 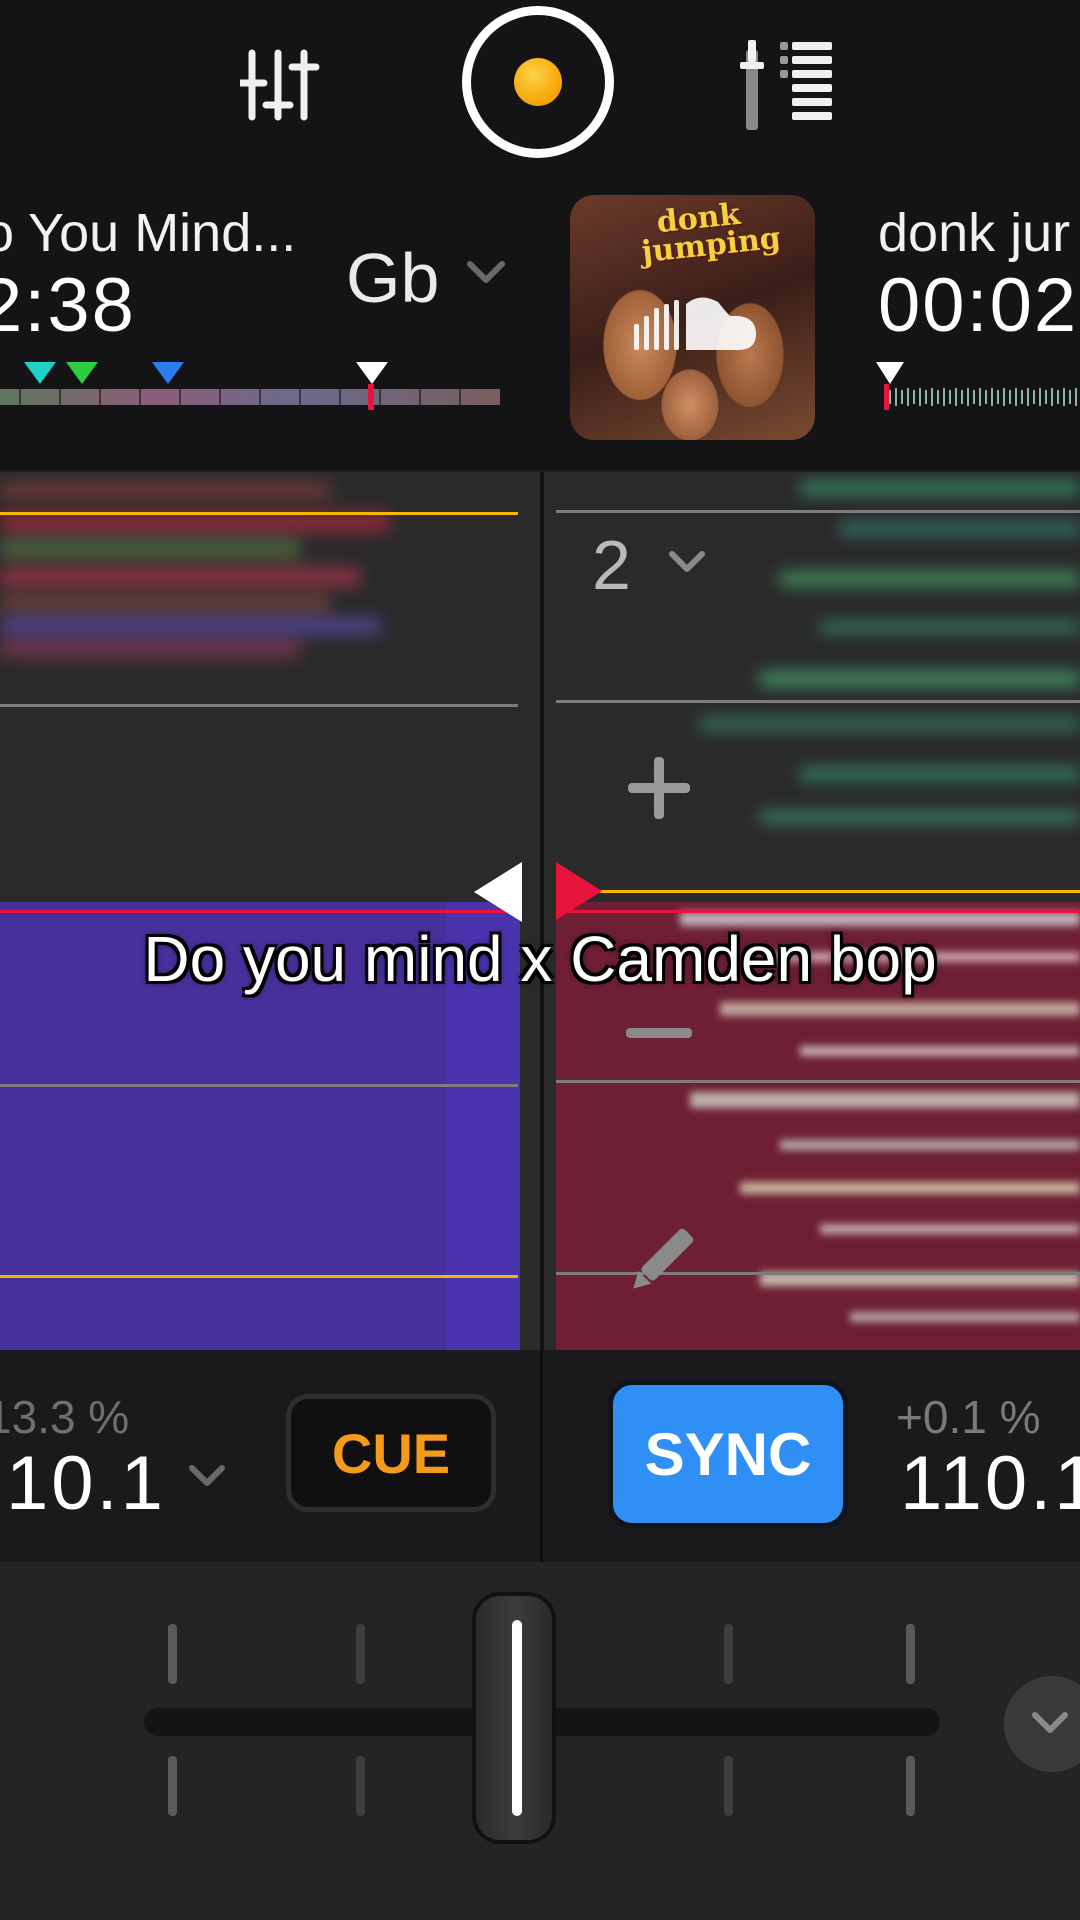 I want to click on left-deck-overview-waveform, so click(x=250, y=397).